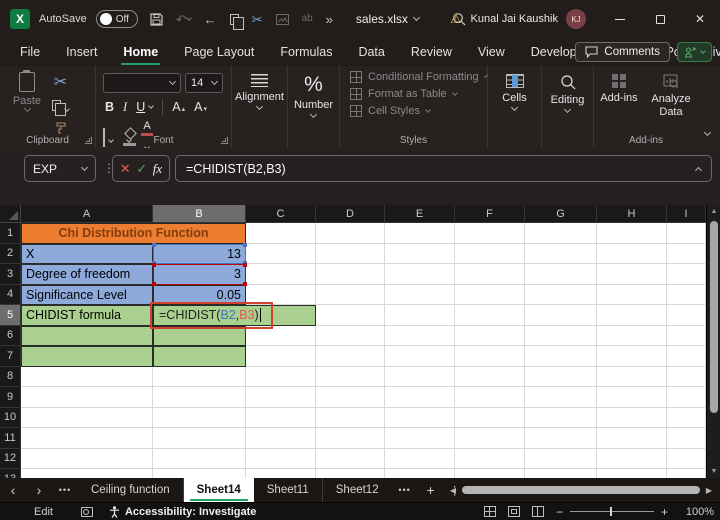 The width and height of the screenshot is (720, 520). Describe the element at coordinates (350, 315) in the screenshot. I see `cell-D5` at that location.